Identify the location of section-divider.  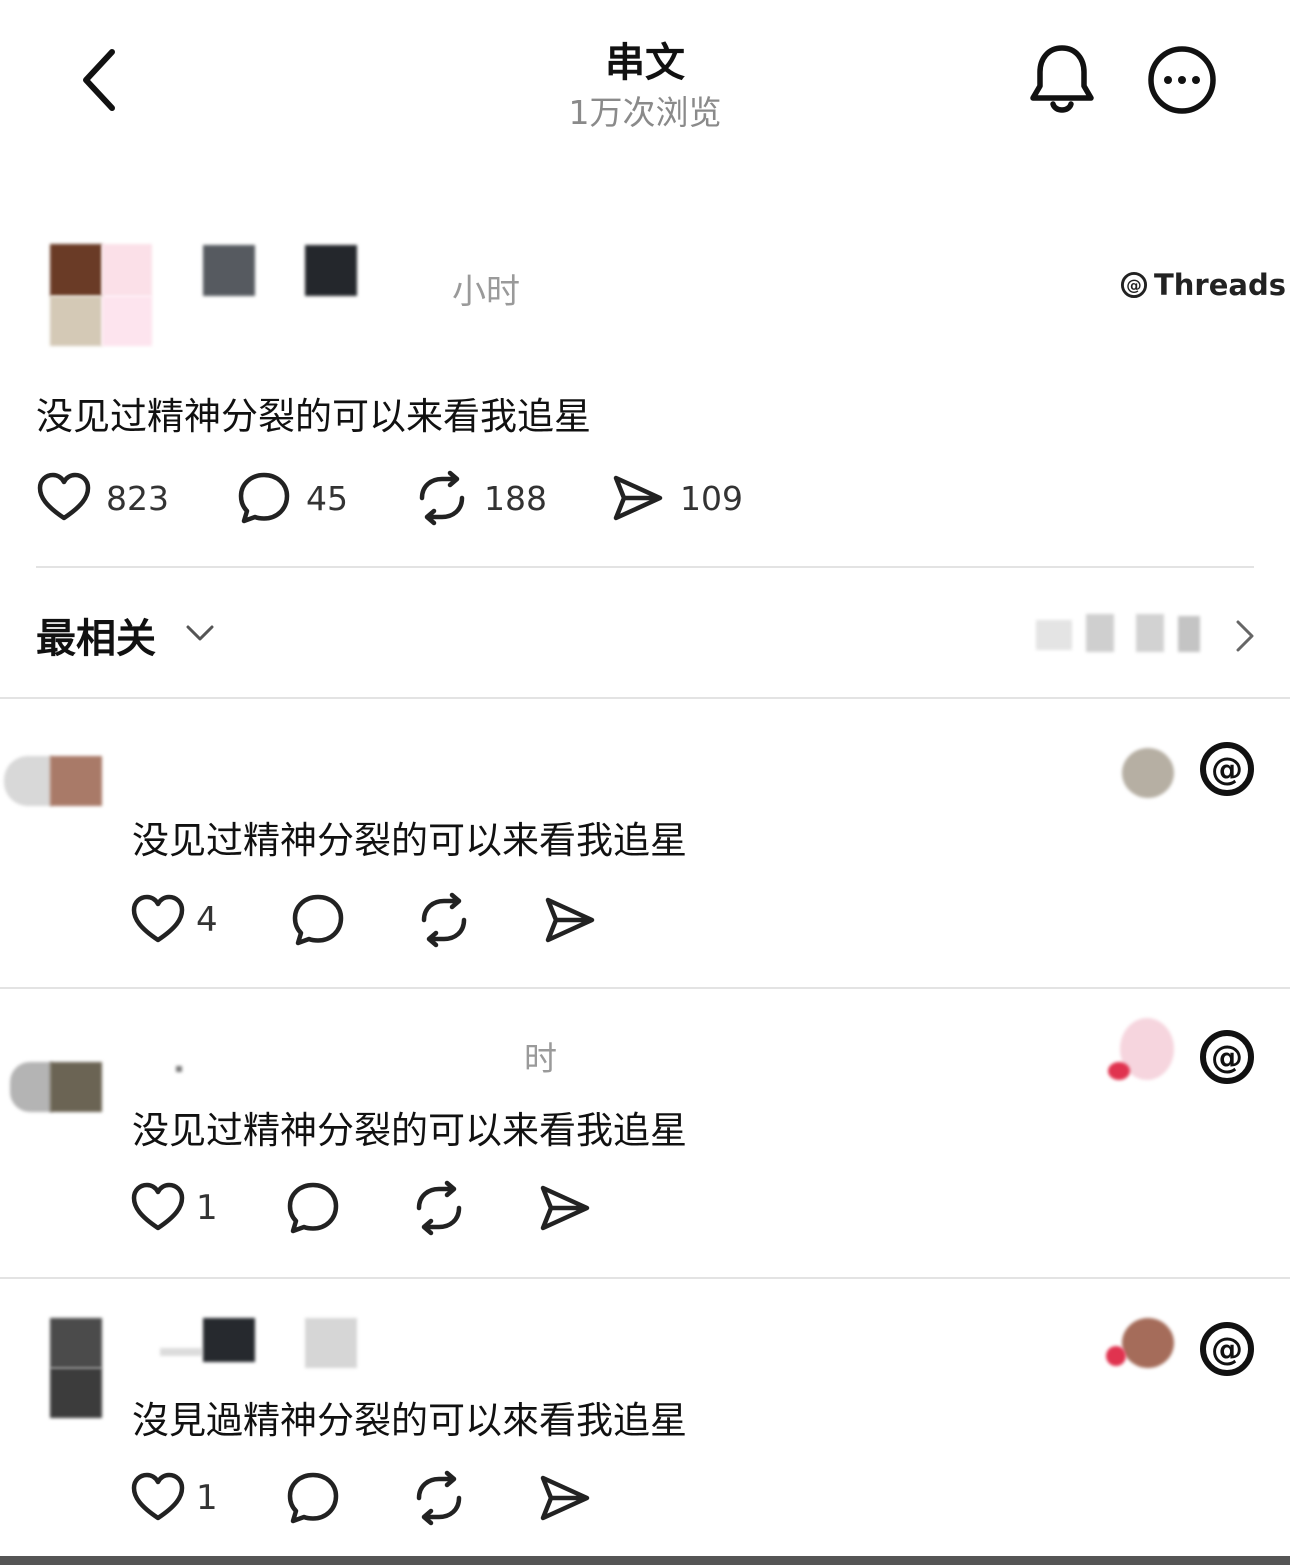
(645, 698).